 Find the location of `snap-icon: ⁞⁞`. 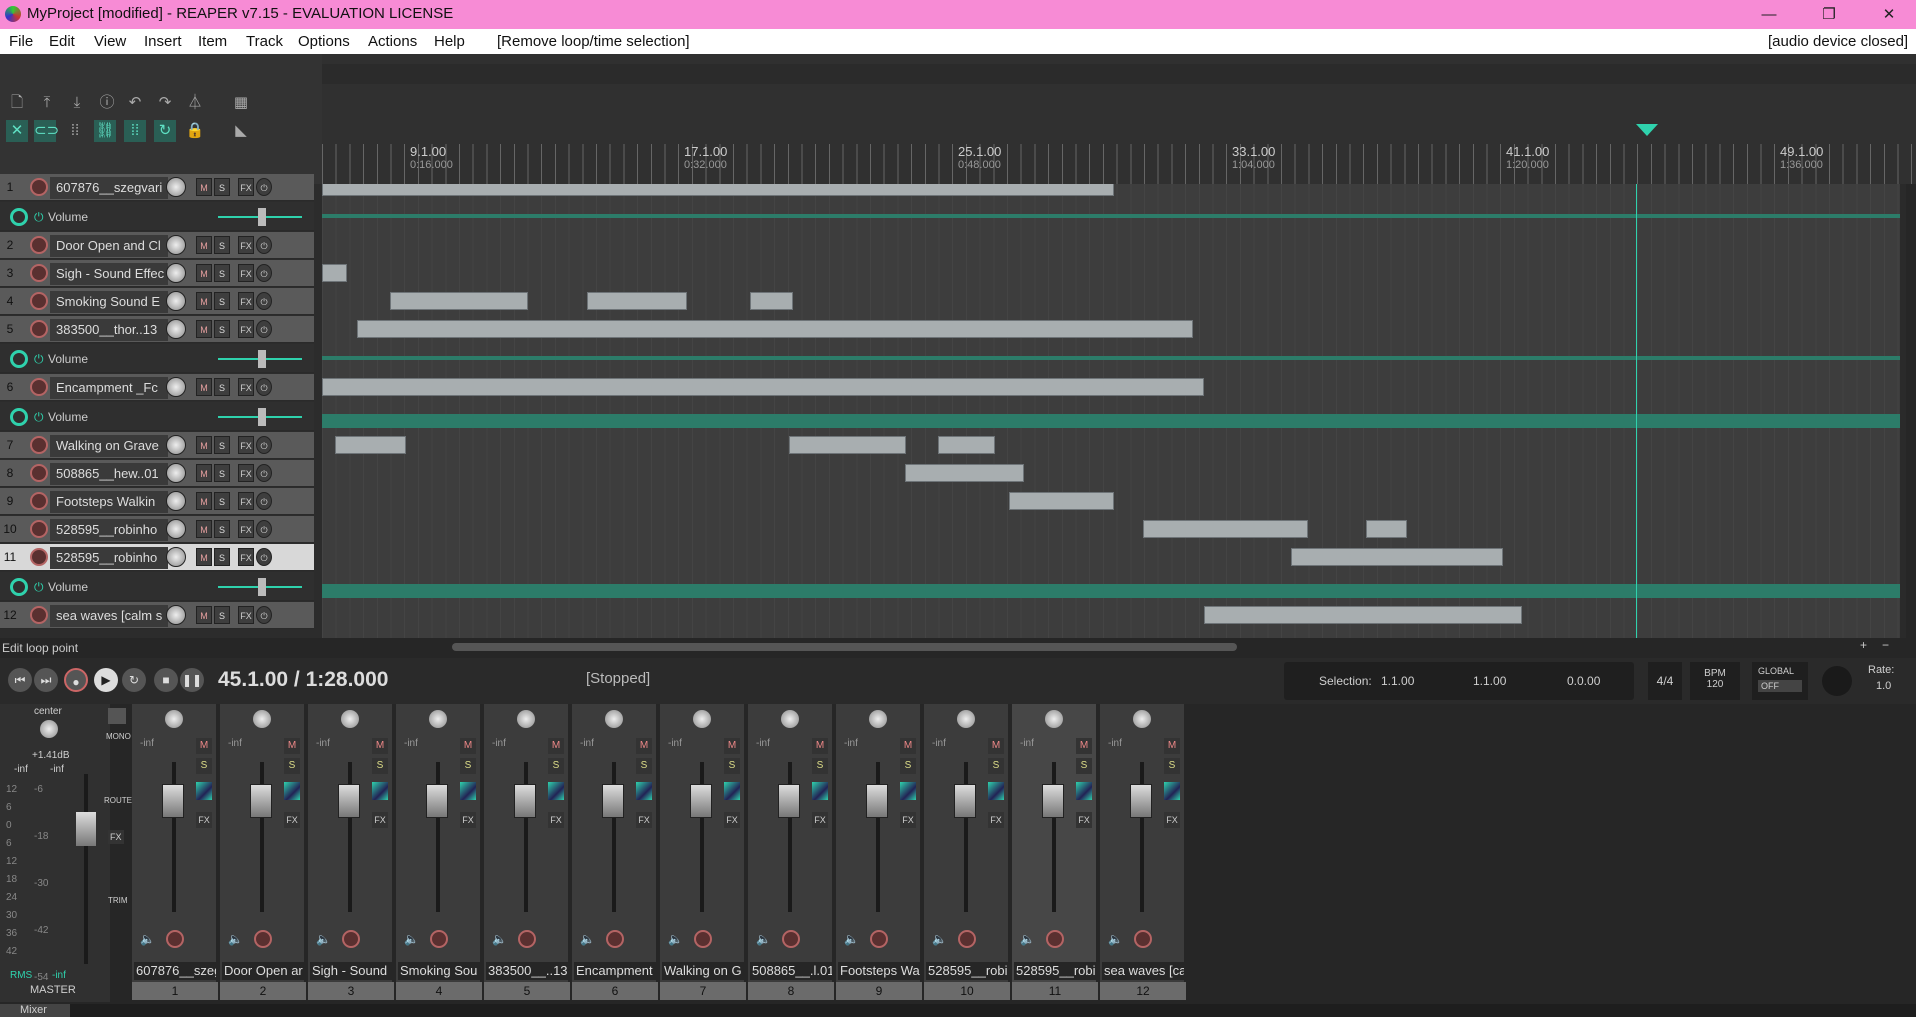

snap-icon: ⁞⁞ is located at coordinates (135, 131).